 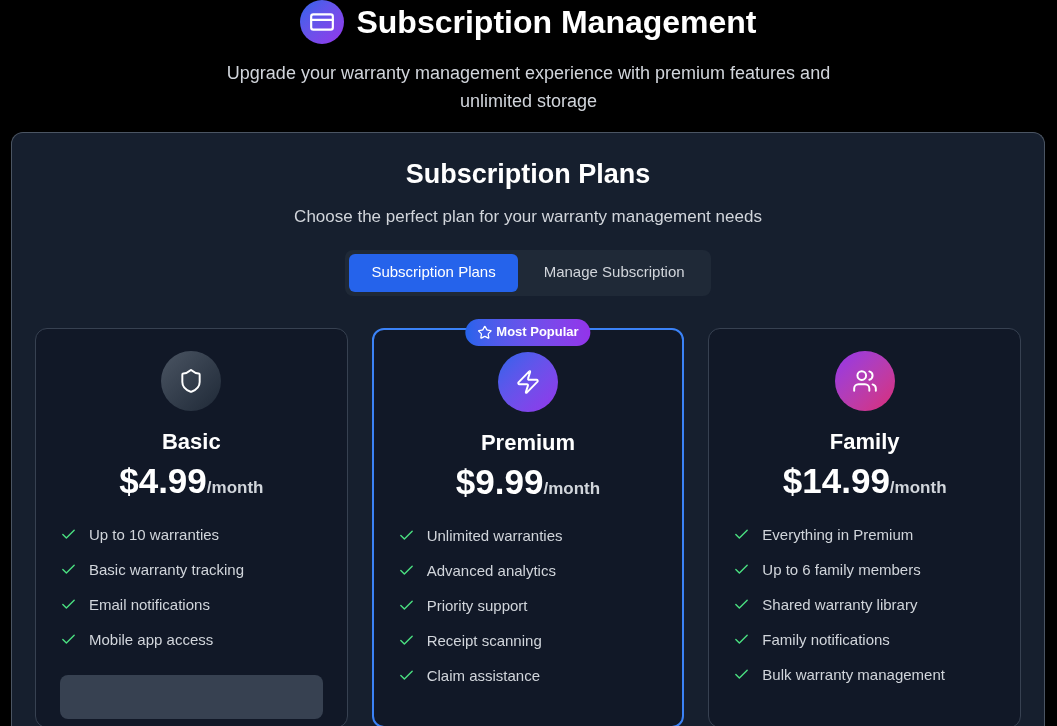 I want to click on tab: Subscription Plans, so click(x=433, y=272).